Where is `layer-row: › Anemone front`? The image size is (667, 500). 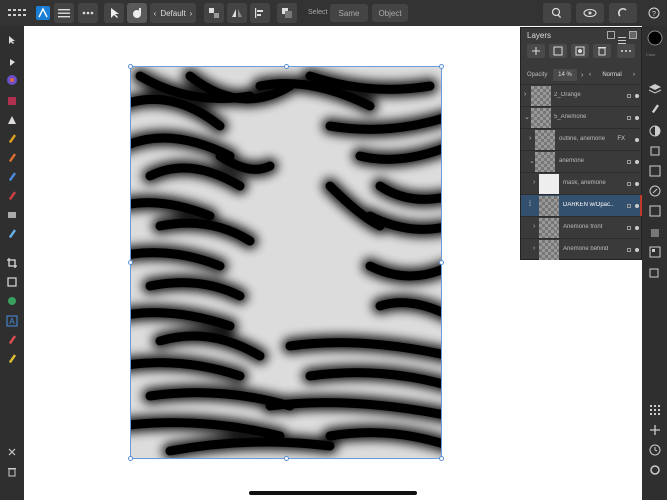
layer-row: › Anemone front is located at coordinates (582, 227).